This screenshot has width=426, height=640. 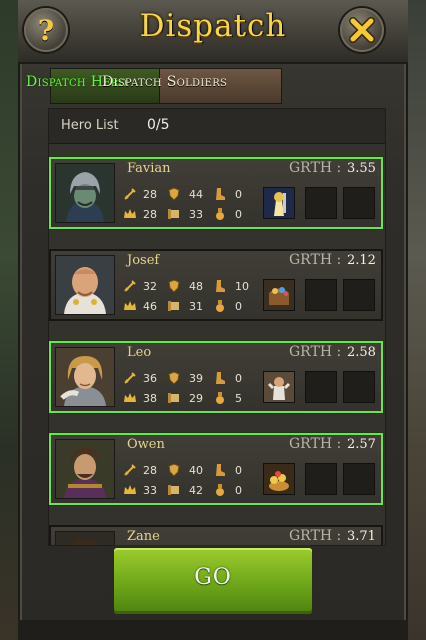 What do you see at coordinates (196, 286) in the screenshot?
I see `stat-defense: 48` at bounding box center [196, 286].